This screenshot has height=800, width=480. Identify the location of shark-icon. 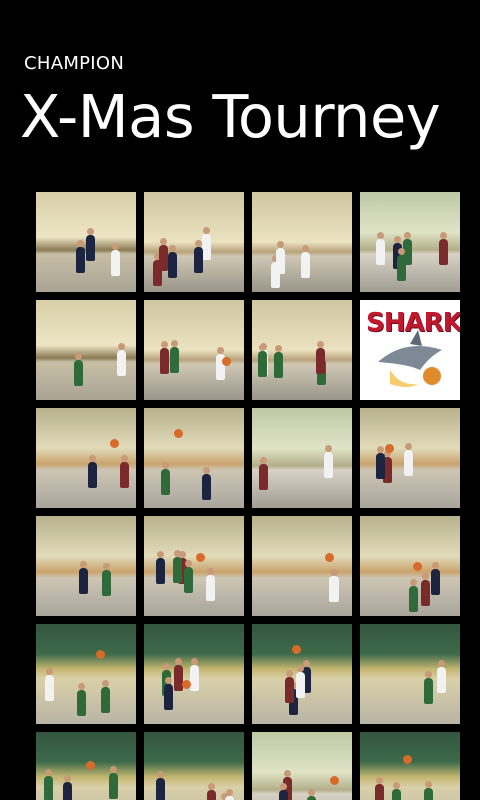
(410, 358).